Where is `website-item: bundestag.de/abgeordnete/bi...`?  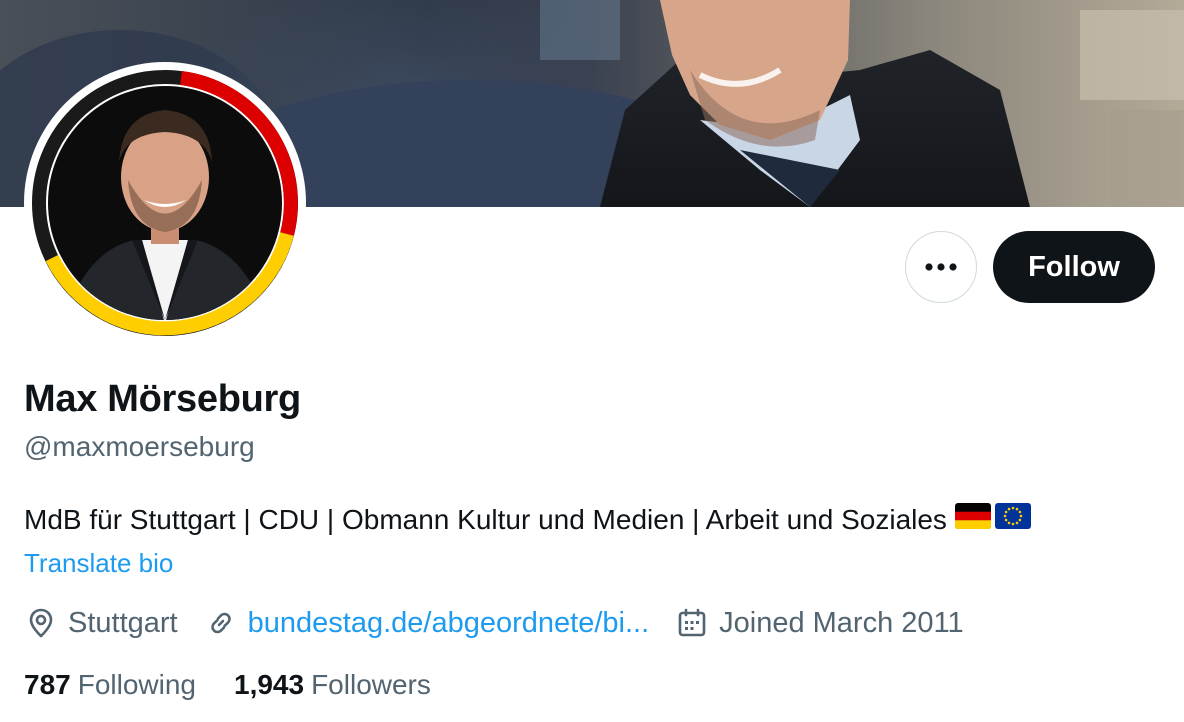 website-item: bundestag.de/abgeordnete/bi... is located at coordinates (427, 623).